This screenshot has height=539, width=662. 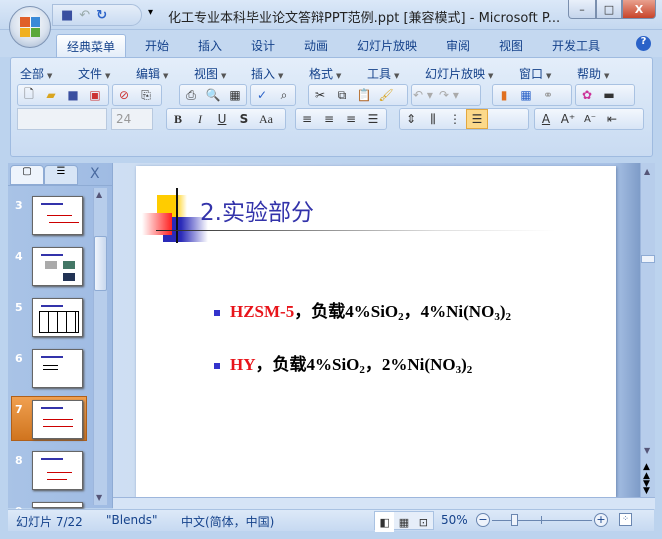 What do you see at coordinates (227, 521) in the screenshot?
I see `language-indicator: 中文(简体，中国)` at bounding box center [227, 521].